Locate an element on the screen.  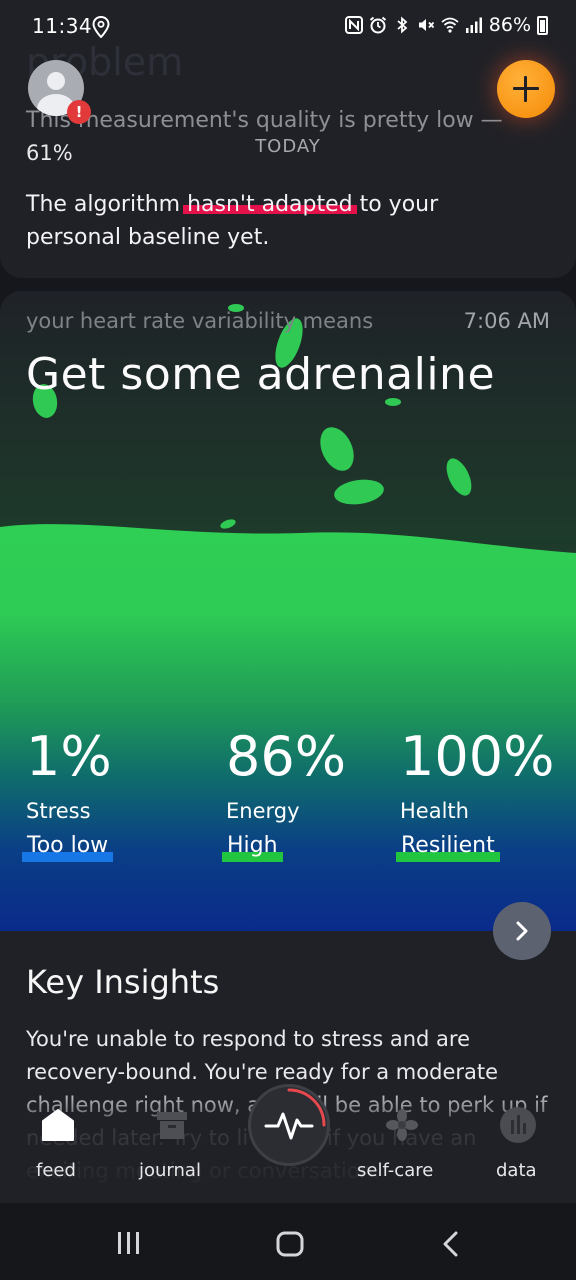
stress-metric: 1% Stress Too low is located at coordinates (68, 793).